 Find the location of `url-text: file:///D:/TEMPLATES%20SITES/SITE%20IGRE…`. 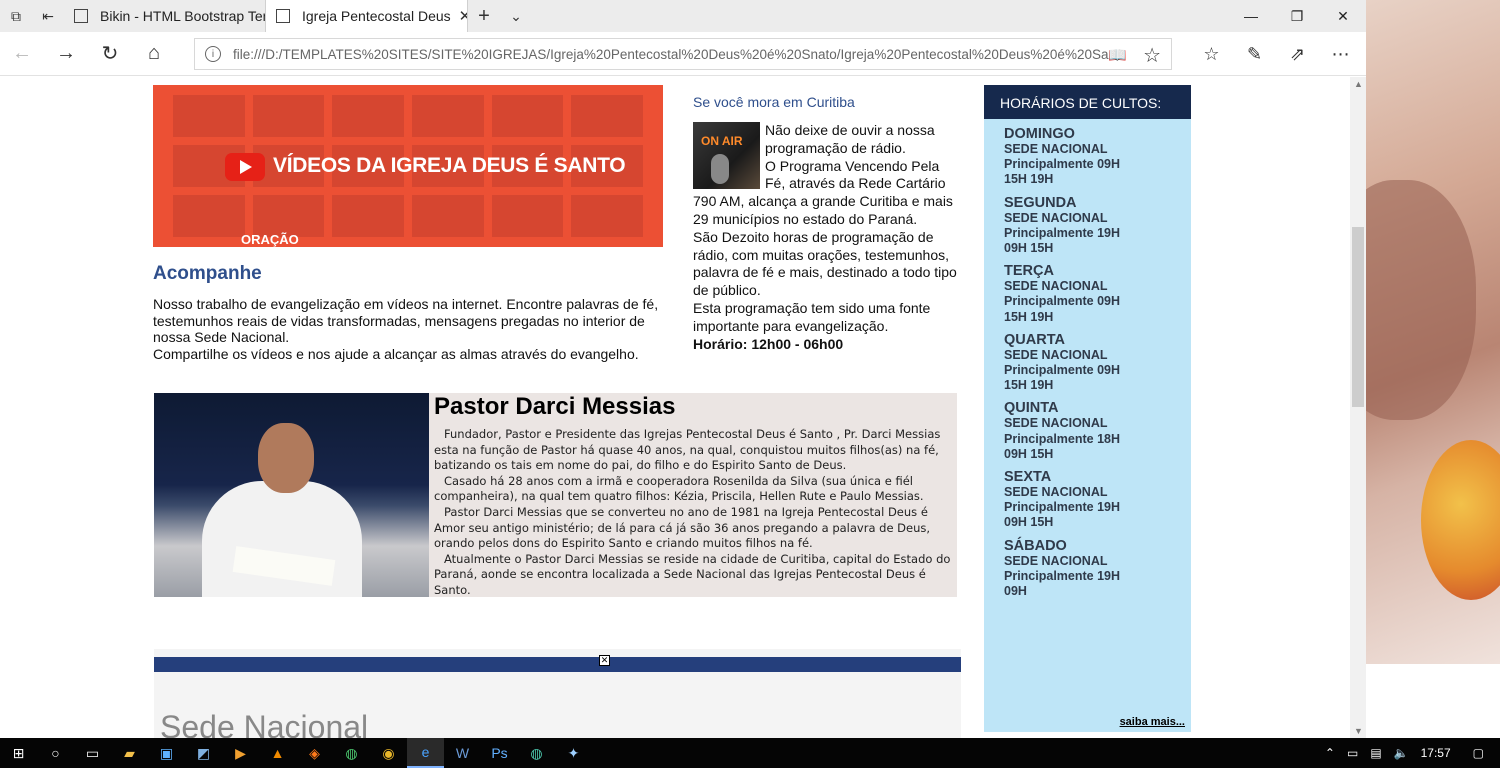

url-text: file:///D:/TEMPLATES%20SITES/SITE%20IGRE… is located at coordinates (673, 54).